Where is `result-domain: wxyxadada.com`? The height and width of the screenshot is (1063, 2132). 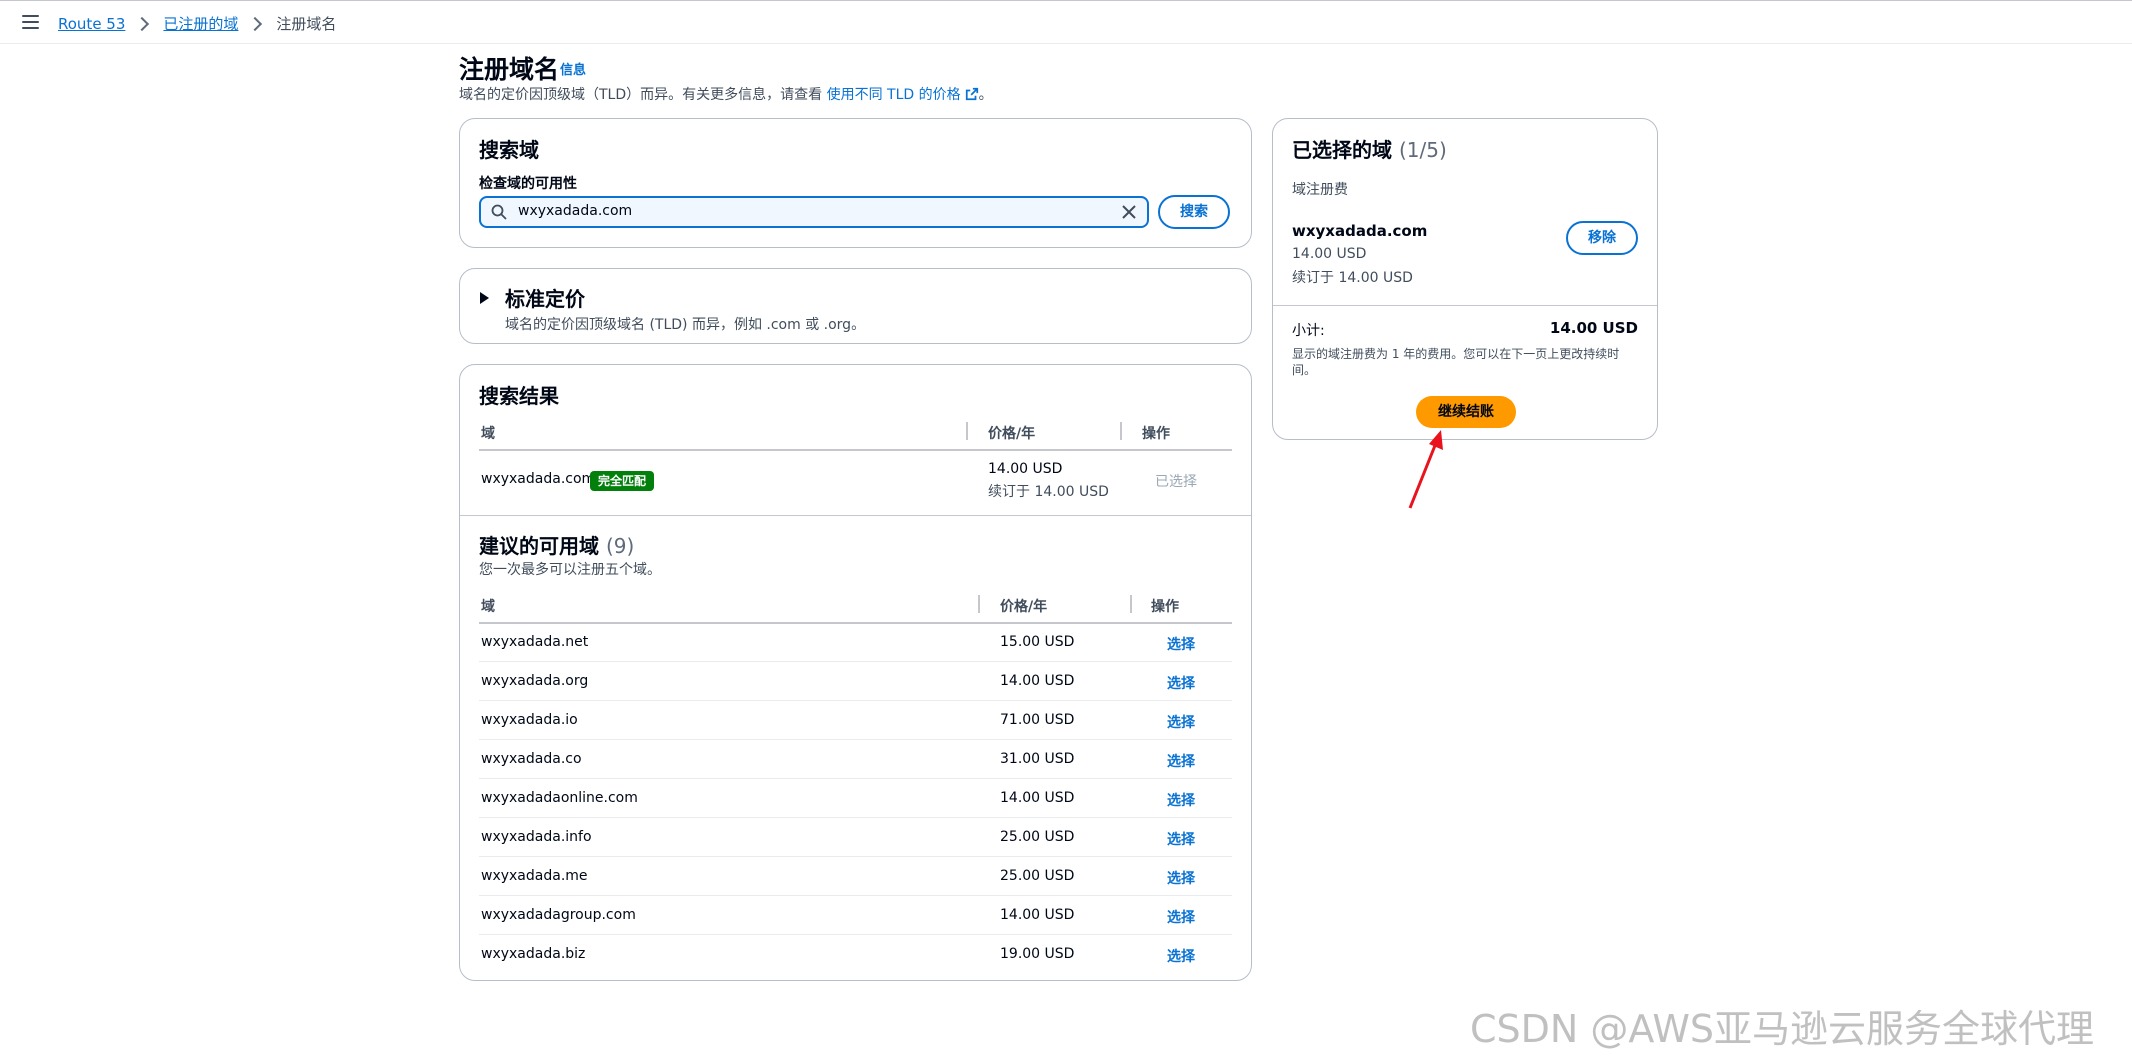
result-domain: wxyxadada.com is located at coordinates (538, 479).